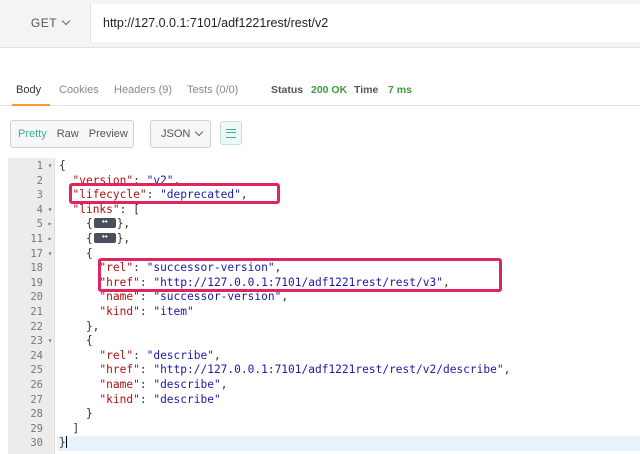 The width and height of the screenshot is (640, 454). I want to click on json-punctuation: ], so click(69, 428).